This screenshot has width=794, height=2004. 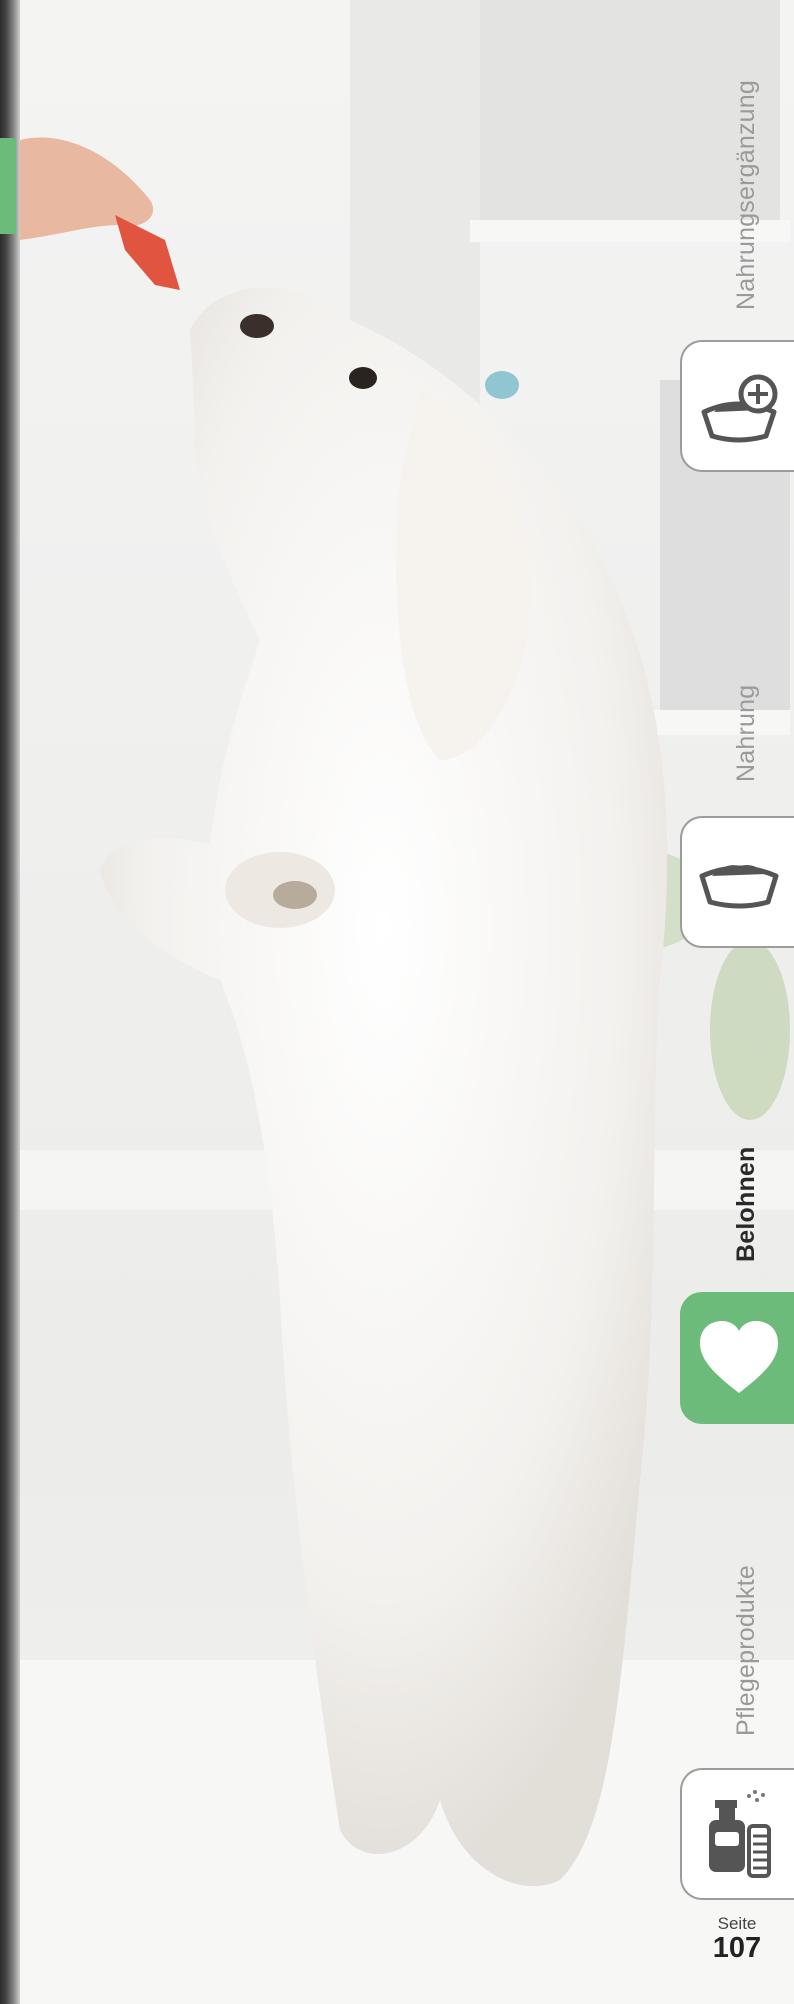 I want to click on page-number-block: Seite 107, so click(x=737, y=1939).